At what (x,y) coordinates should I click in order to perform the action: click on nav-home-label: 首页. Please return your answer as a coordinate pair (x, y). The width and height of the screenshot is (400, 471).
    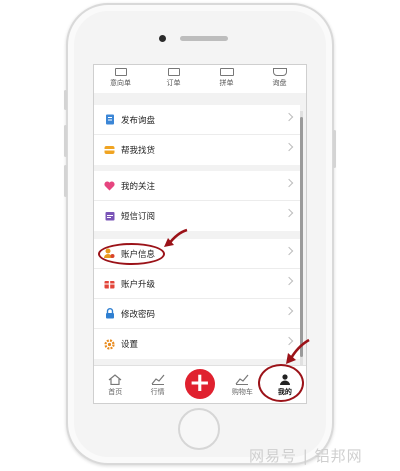
    Looking at the image, I should click on (115, 391).